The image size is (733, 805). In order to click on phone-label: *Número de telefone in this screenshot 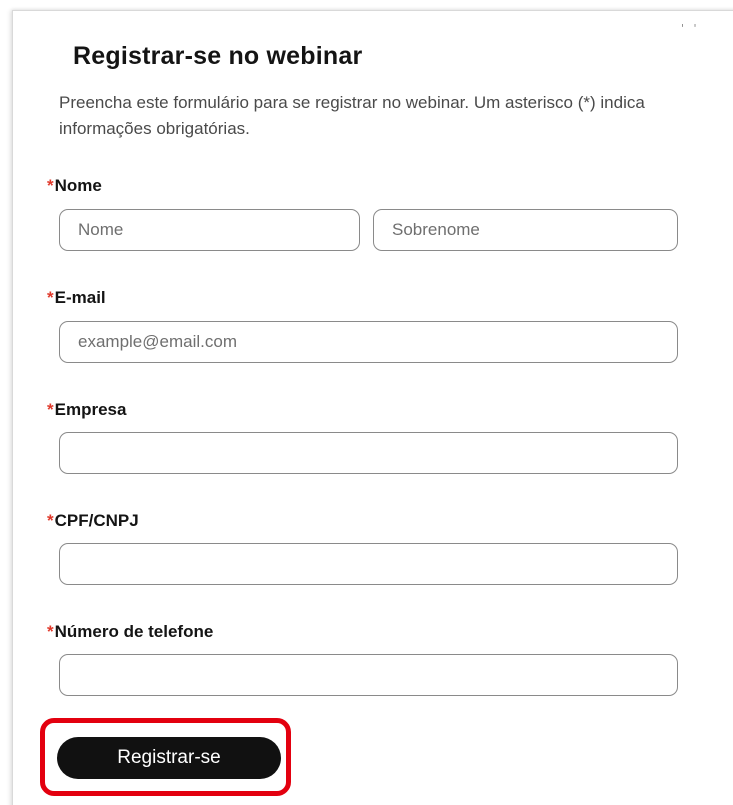, I will do `click(130, 632)`.